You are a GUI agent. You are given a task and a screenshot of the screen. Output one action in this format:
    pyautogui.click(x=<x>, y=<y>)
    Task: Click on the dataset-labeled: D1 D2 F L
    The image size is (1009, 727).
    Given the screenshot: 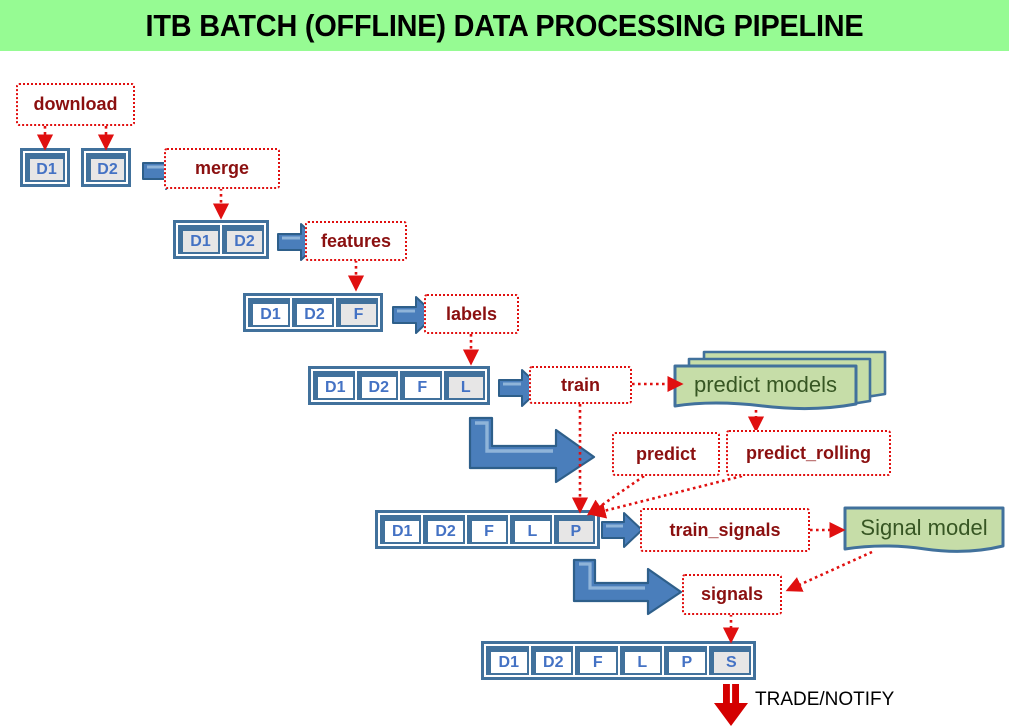 What is the action you would take?
    pyautogui.click(x=399, y=385)
    